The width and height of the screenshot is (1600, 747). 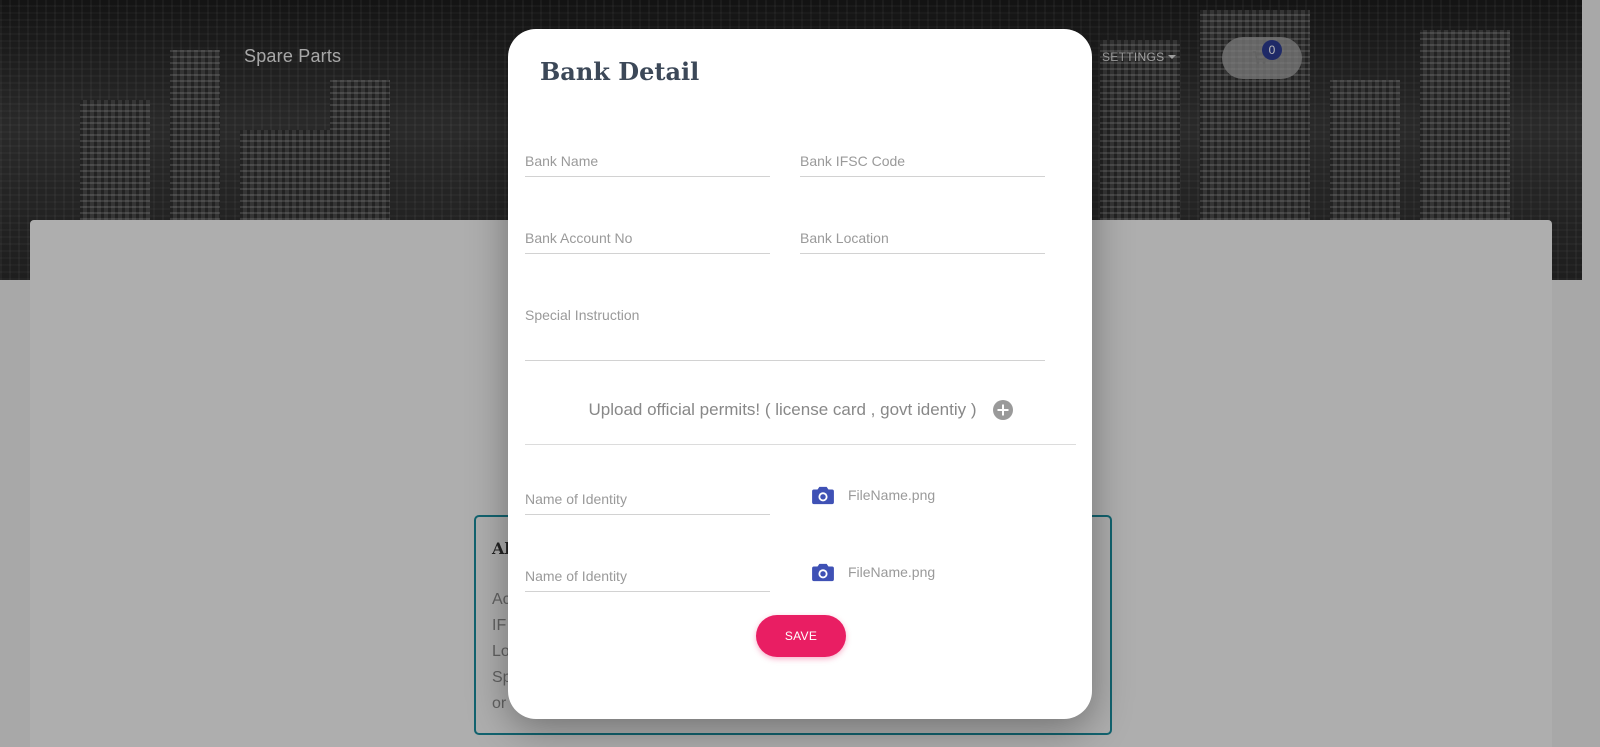 What do you see at coordinates (892, 495) in the screenshot?
I see `identity-file-name-1: FileName.png` at bounding box center [892, 495].